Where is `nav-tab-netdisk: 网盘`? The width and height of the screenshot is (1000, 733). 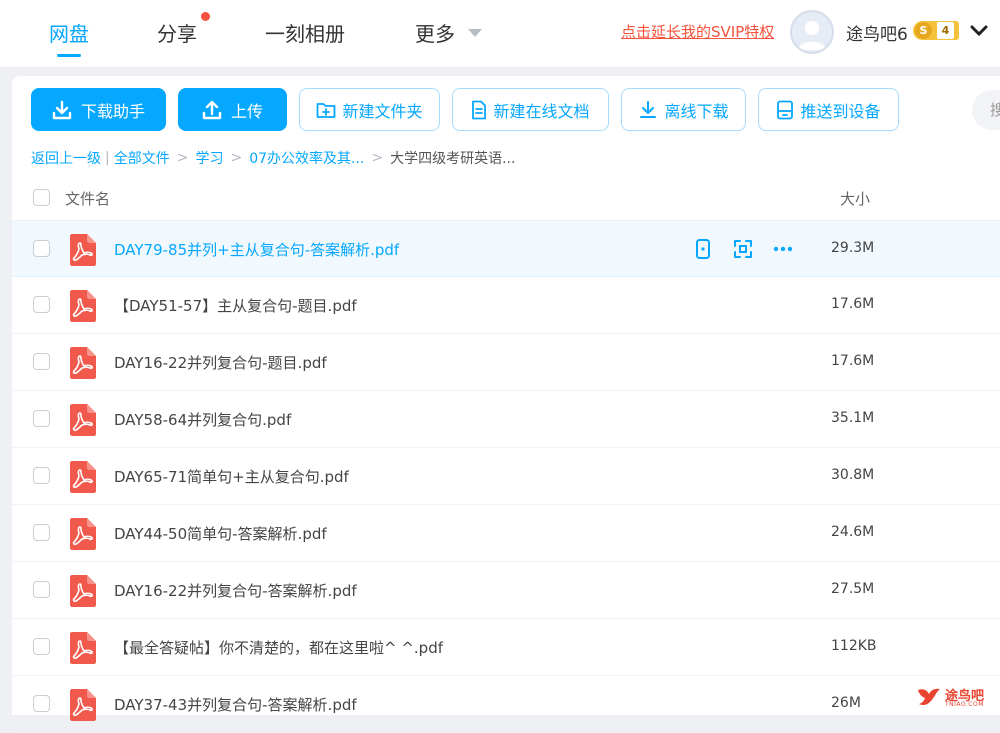 nav-tab-netdisk: 网盘 is located at coordinates (69, 32).